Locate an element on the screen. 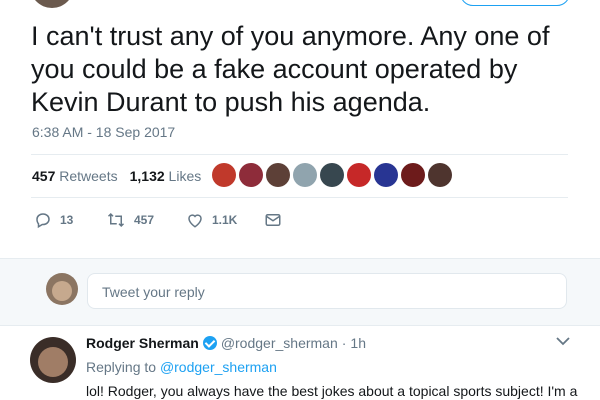  direct-message-button is located at coordinates (273, 220).